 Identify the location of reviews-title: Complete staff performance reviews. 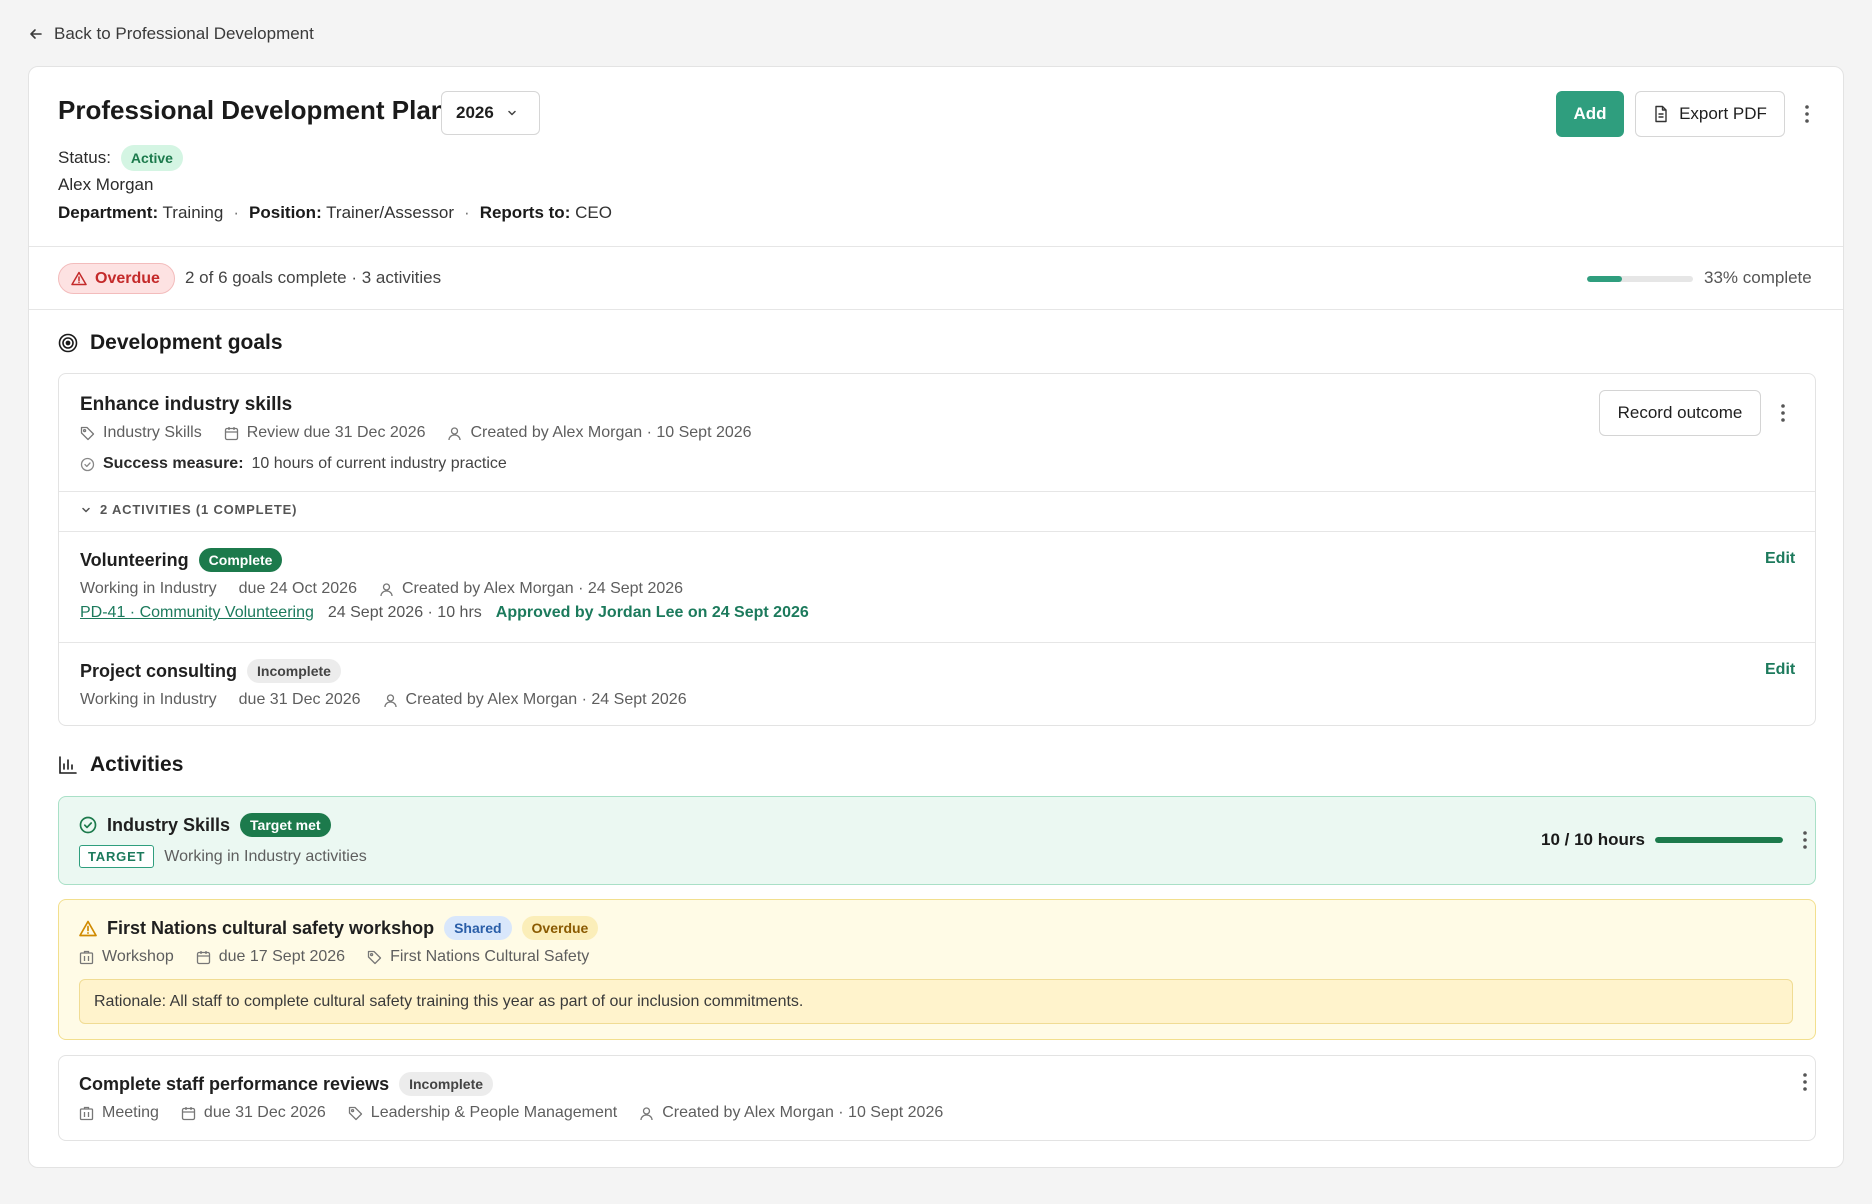
(234, 1083).